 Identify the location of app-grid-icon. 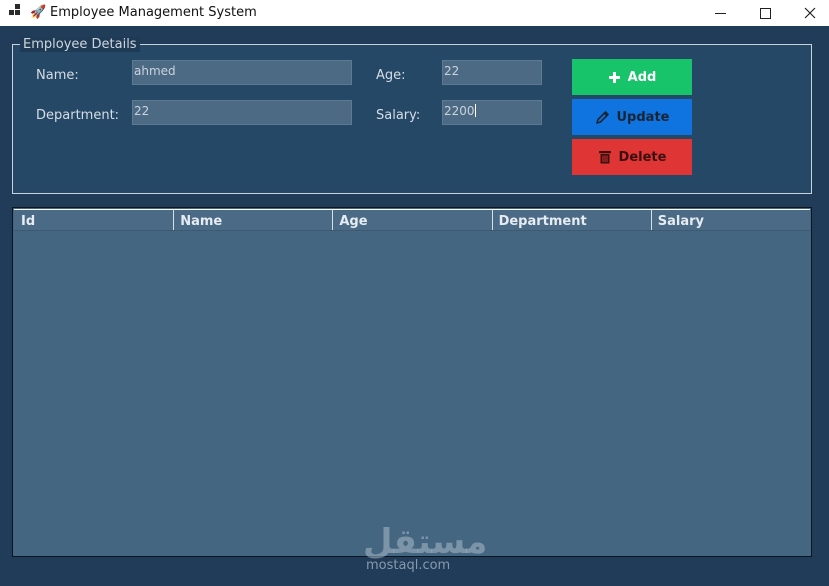
(15, 11).